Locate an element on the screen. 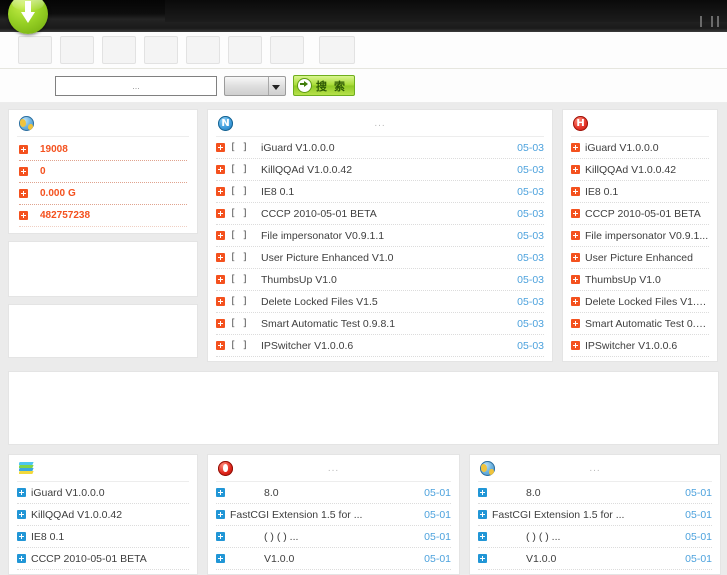 The image size is (727, 575). minimize-icon is located at coordinates (701, 21).